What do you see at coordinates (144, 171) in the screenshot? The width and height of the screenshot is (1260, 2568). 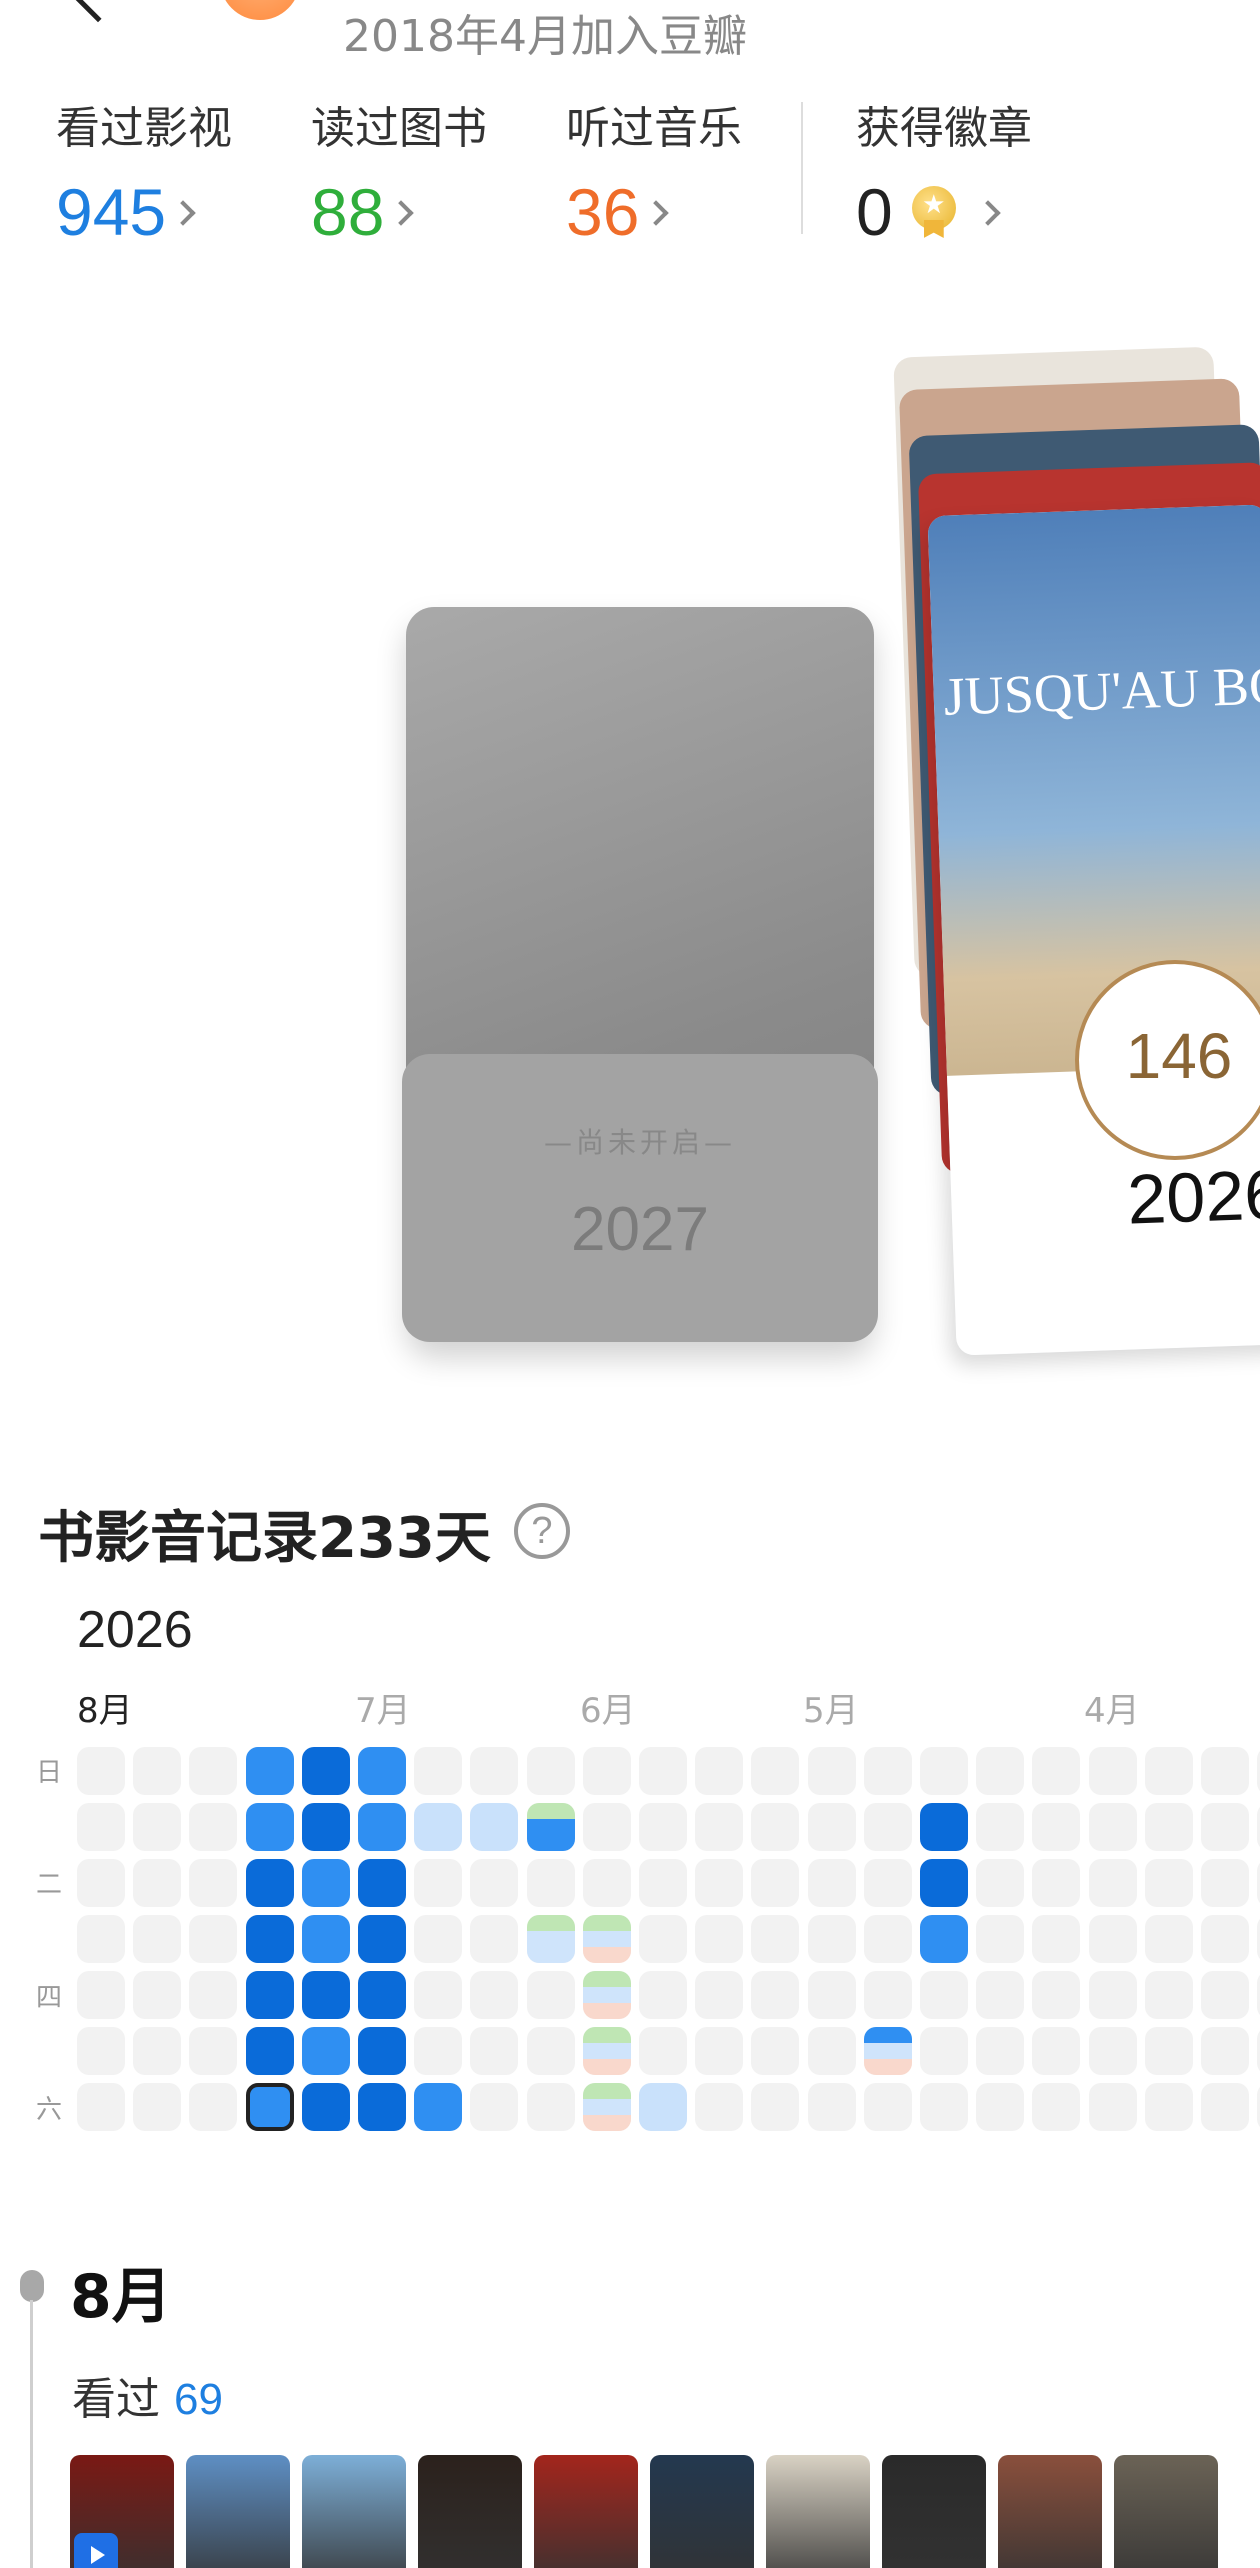 I see `stat-watched: 看过影视 945` at bounding box center [144, 171].